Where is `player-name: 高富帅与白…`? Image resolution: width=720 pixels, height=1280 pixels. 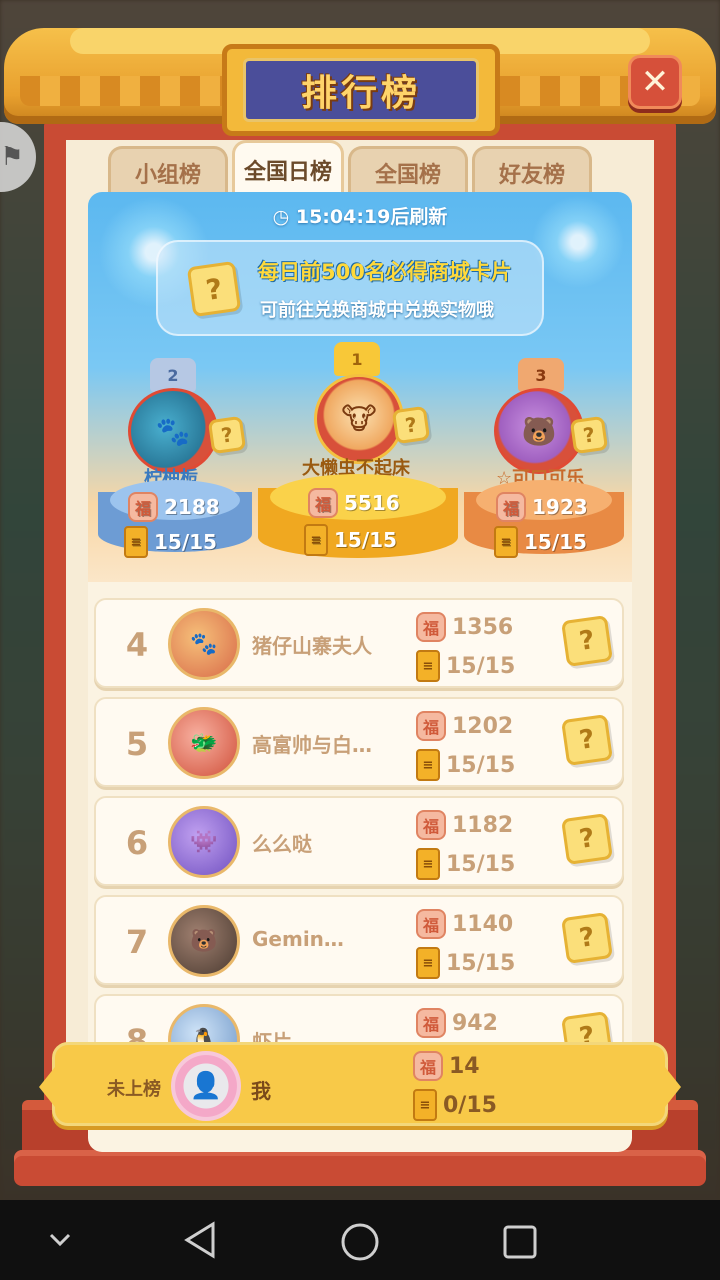 player-name: 高富帅与白… is located at coordinates (312, 745).